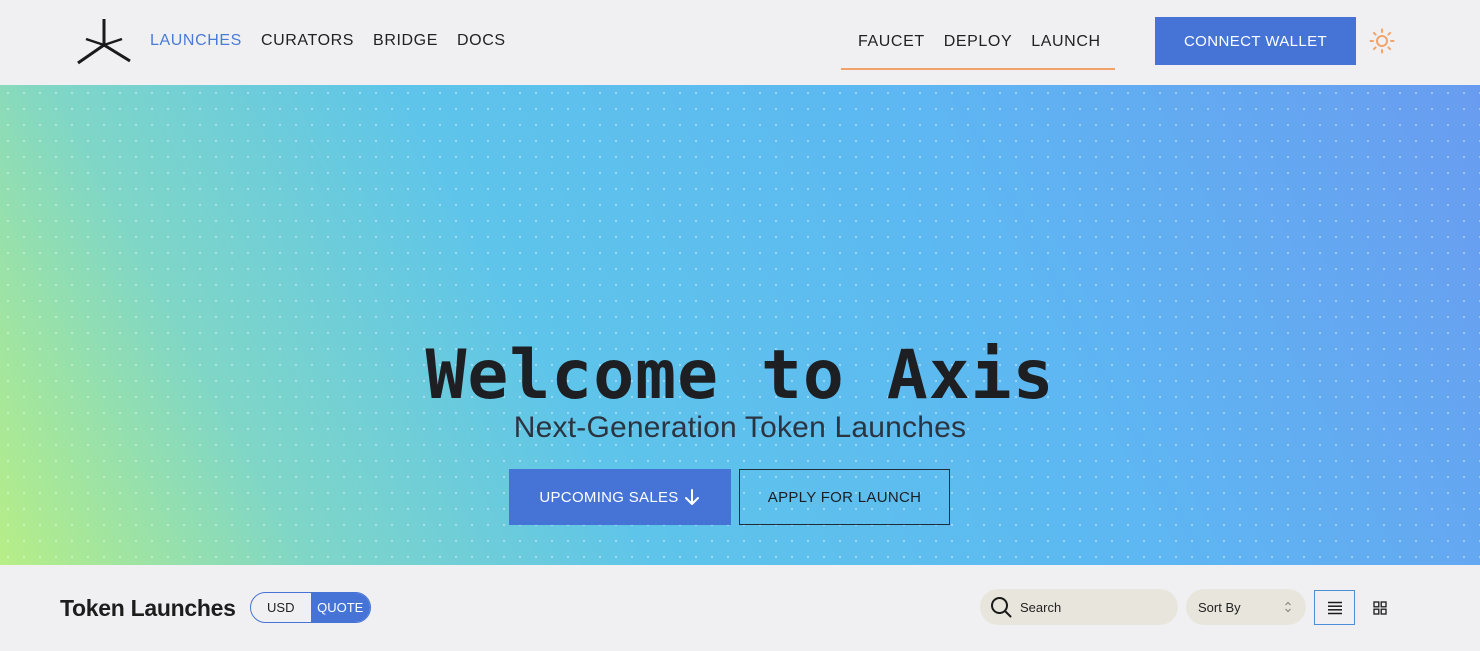 The height and width of the screenshot is (651, 1480). What do you see at coordinates (405, 41) in the screenshot?
I see `nav-bridge: BRIDGE` at bounding box center [405, 41].